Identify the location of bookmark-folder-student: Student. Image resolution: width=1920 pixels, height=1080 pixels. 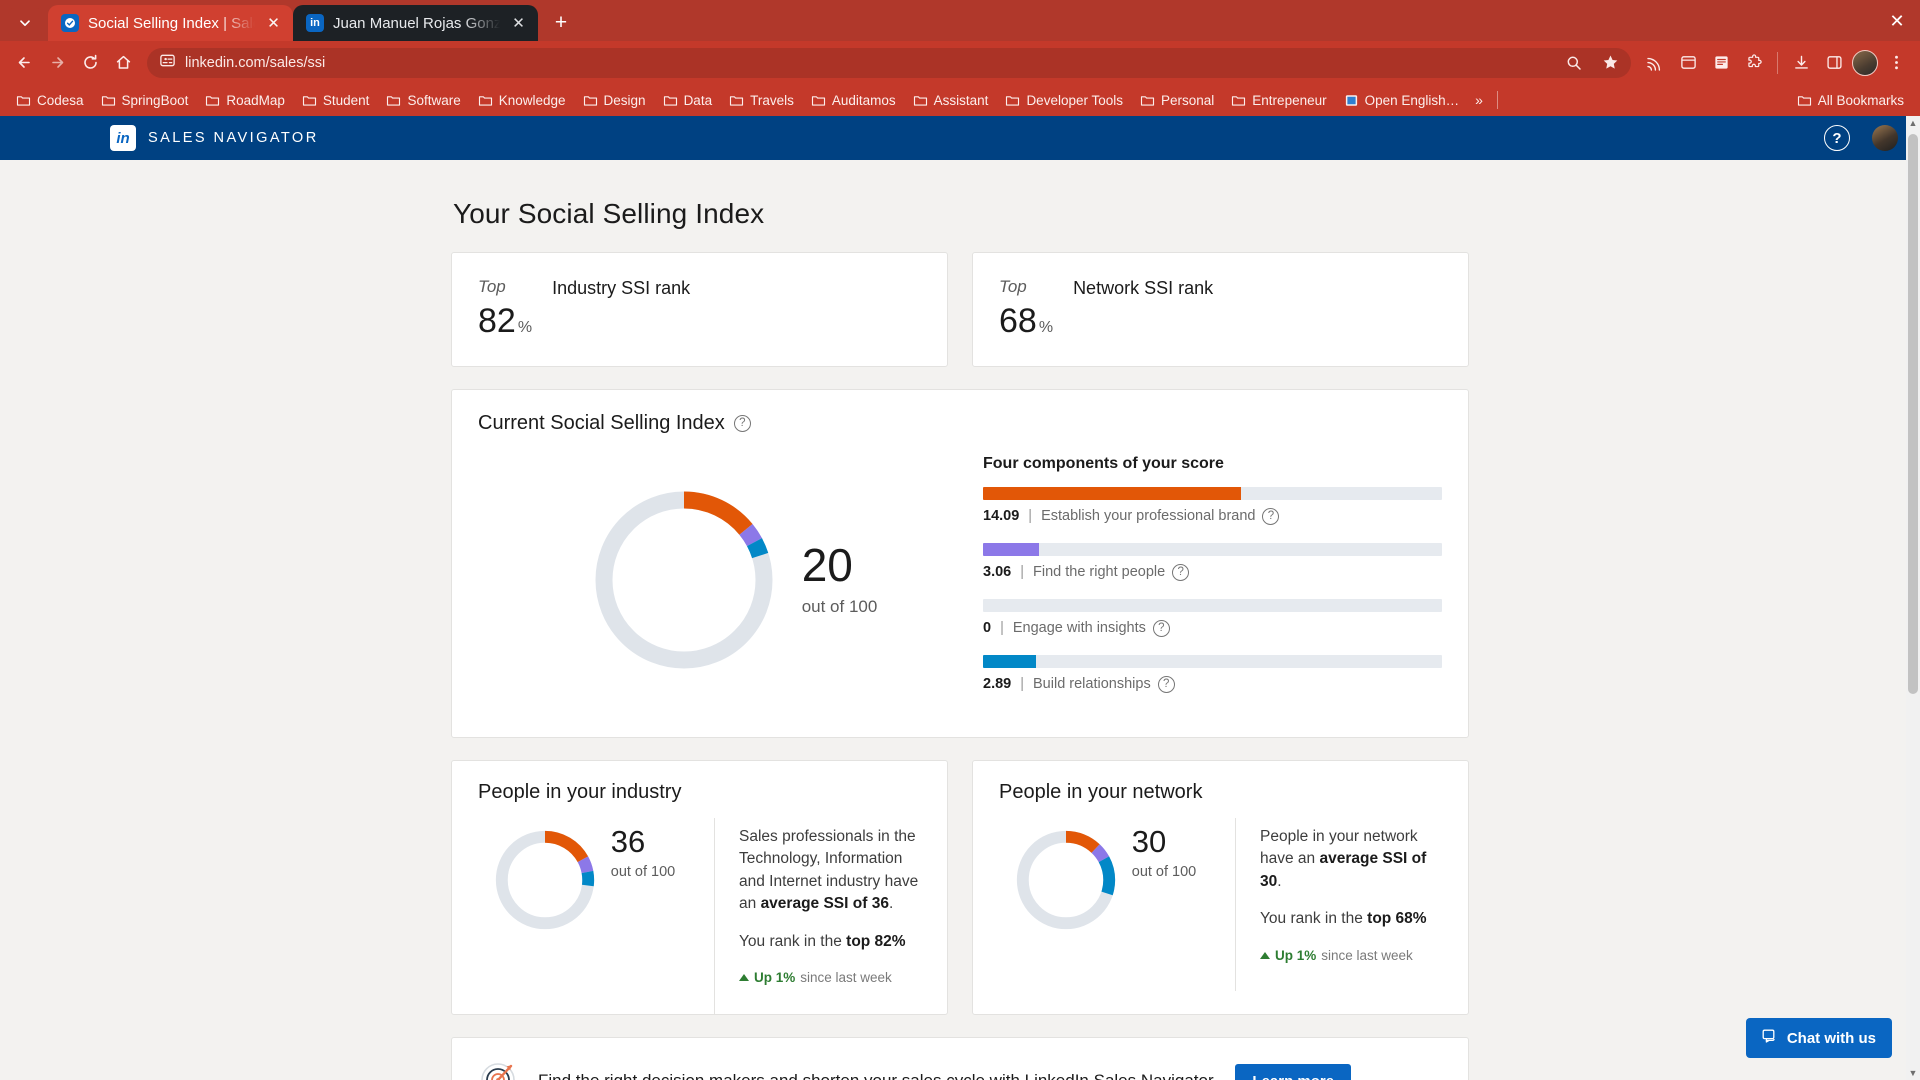
(336, 100).